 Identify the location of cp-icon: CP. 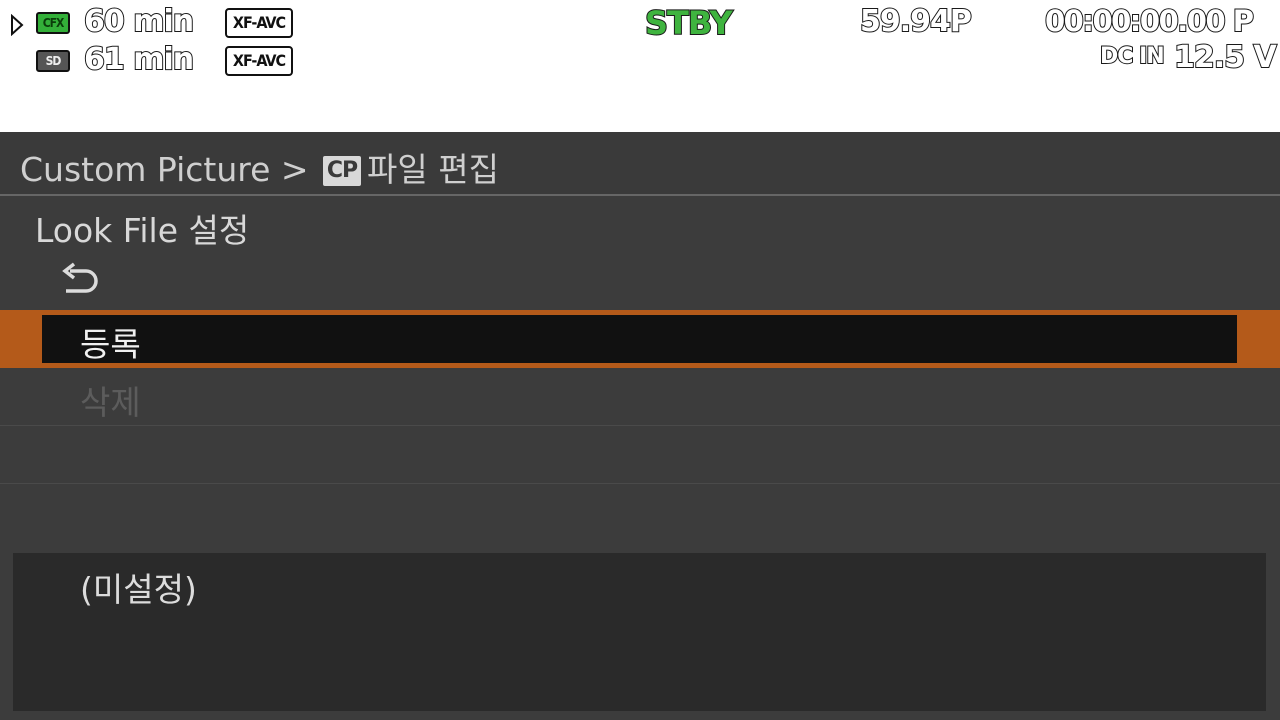
(342, 171).